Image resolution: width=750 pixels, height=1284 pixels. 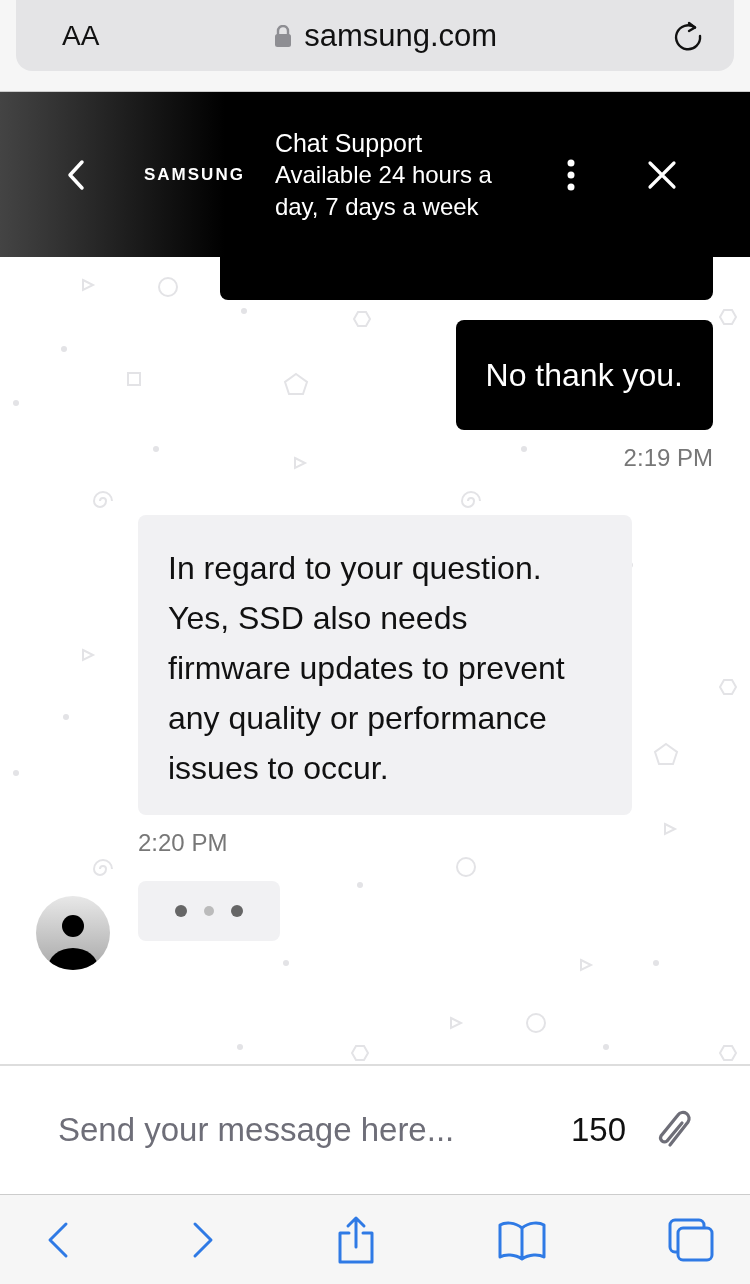 I want to click on avatar-icon, so click(x=73, y=933).